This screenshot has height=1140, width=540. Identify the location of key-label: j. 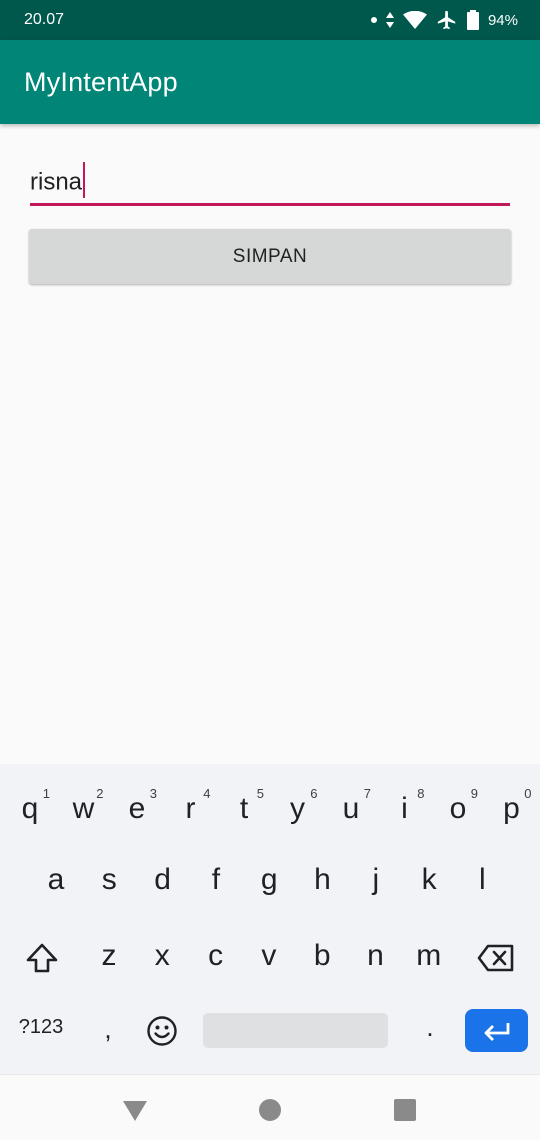
(376, 879).